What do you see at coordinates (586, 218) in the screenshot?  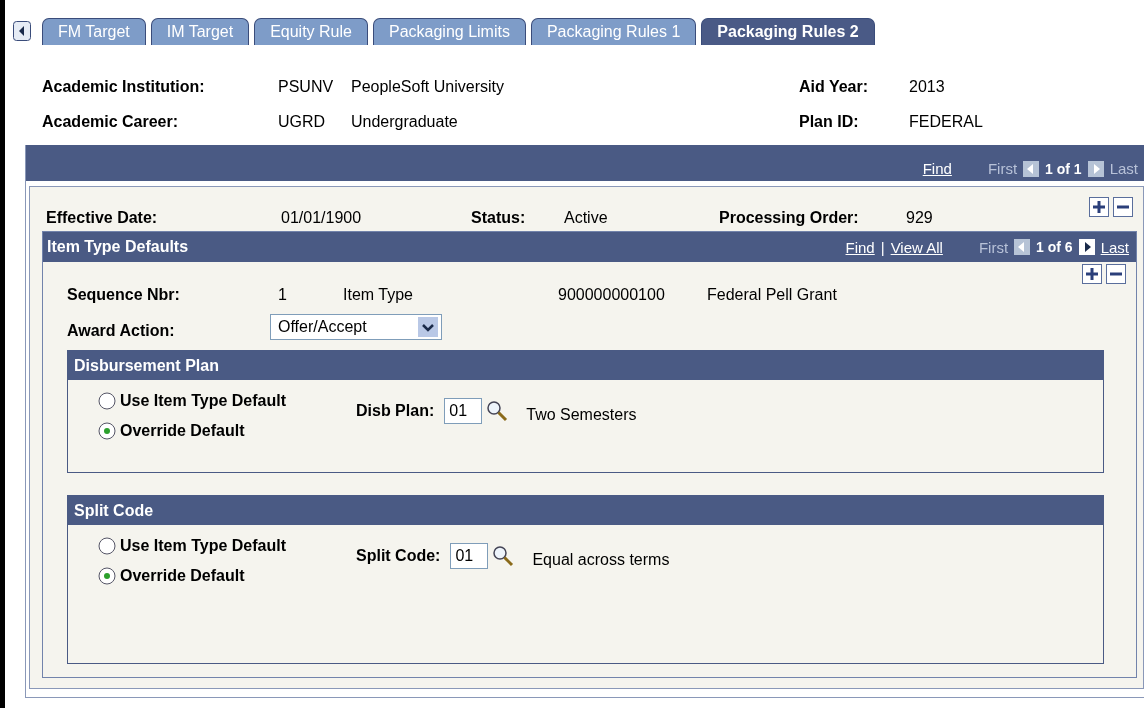 I see `field-value: Active` at bounding box center [586, 218].